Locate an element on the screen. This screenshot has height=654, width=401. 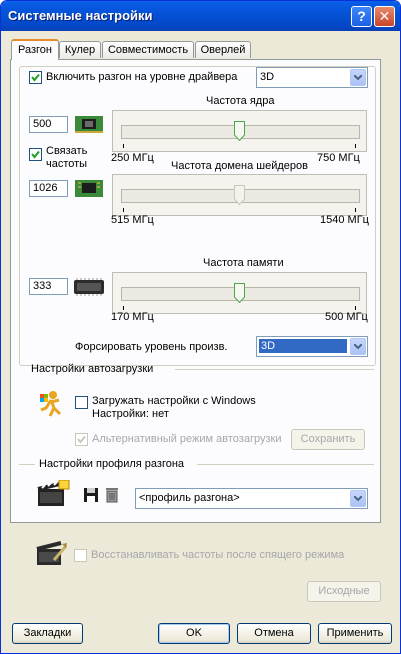
bookmarks-button: Закладки is located at coordinates (47, 633).